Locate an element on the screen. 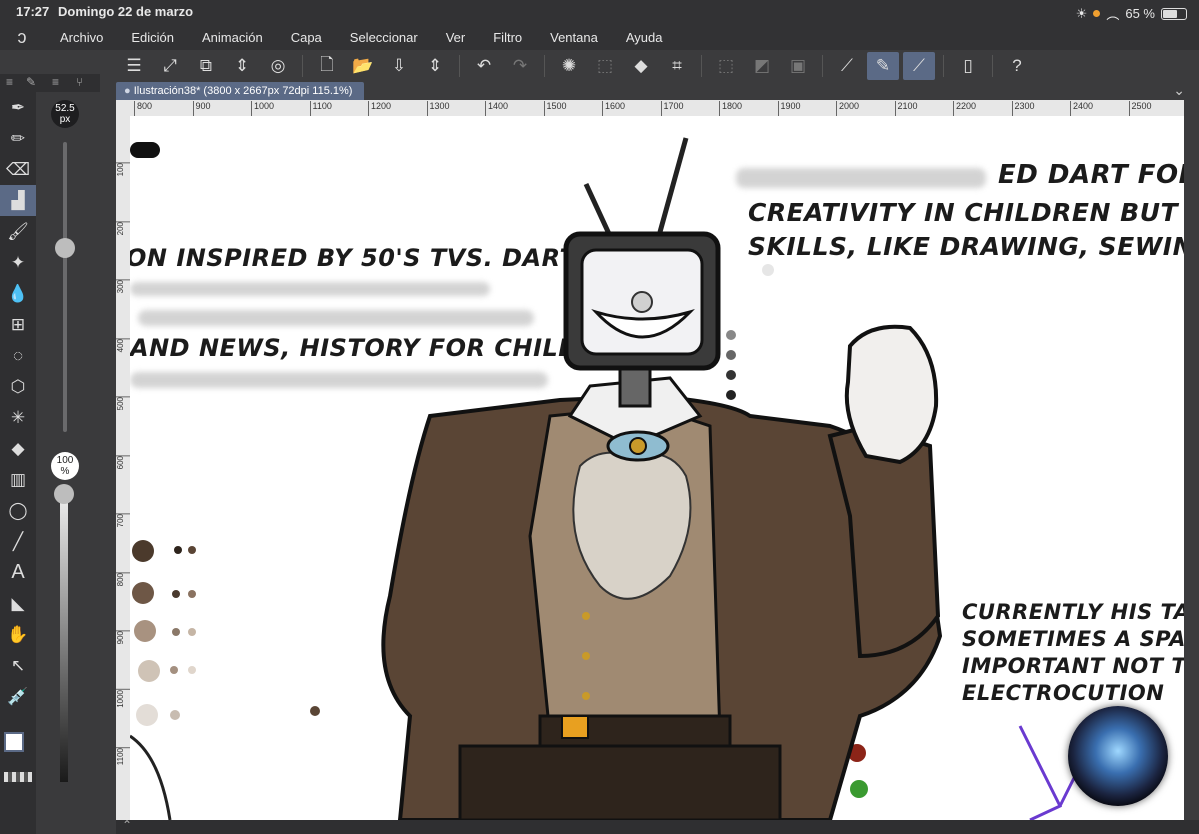 This screenshot has height=834, width=1199. open-folder-icon: 📂 is located at coordinates (363, 66).